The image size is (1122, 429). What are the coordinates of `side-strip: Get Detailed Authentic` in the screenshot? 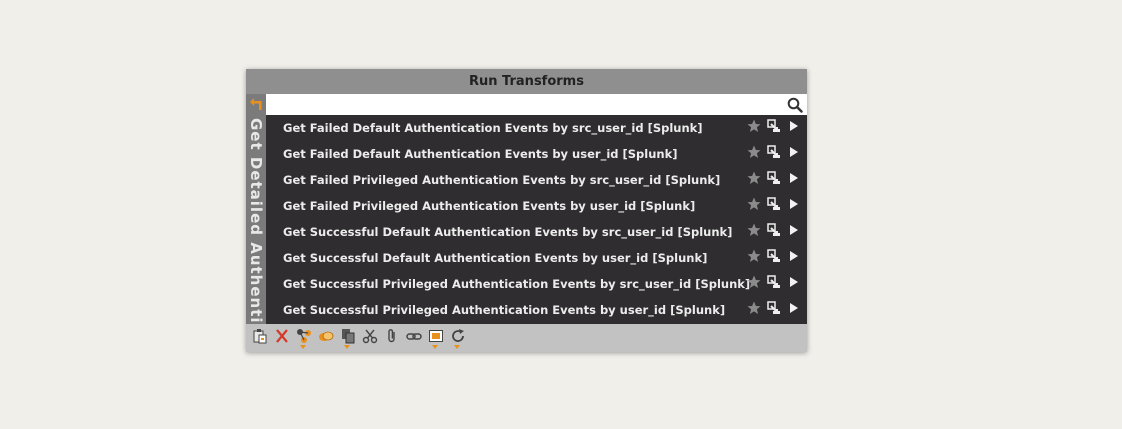 It's located at (256, 209).